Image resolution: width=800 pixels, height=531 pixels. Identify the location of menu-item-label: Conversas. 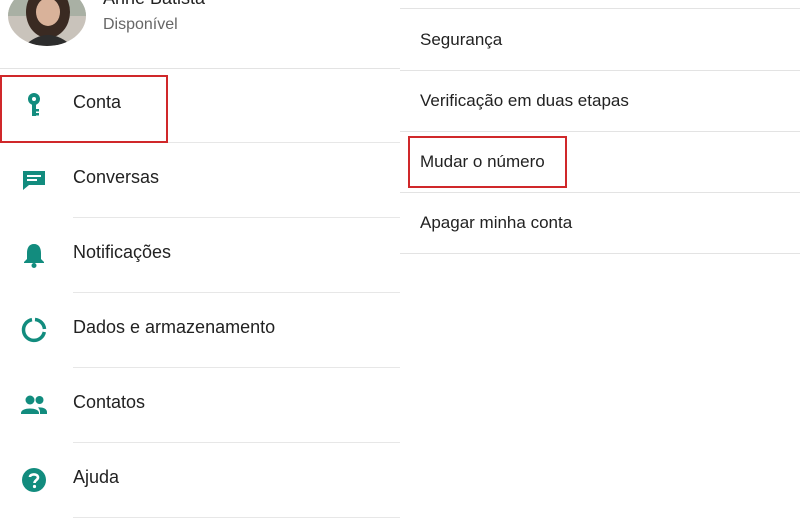
(116, 177).